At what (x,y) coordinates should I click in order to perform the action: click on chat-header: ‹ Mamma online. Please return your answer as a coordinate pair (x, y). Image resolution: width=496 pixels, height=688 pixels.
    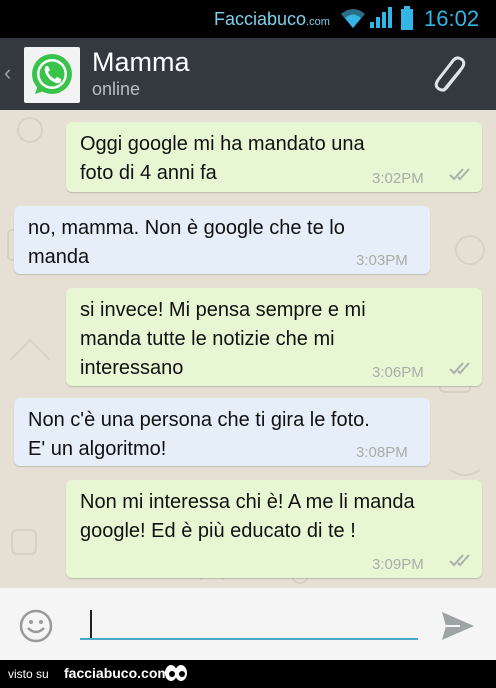
    Looking at the image, I should click on (248, 74).